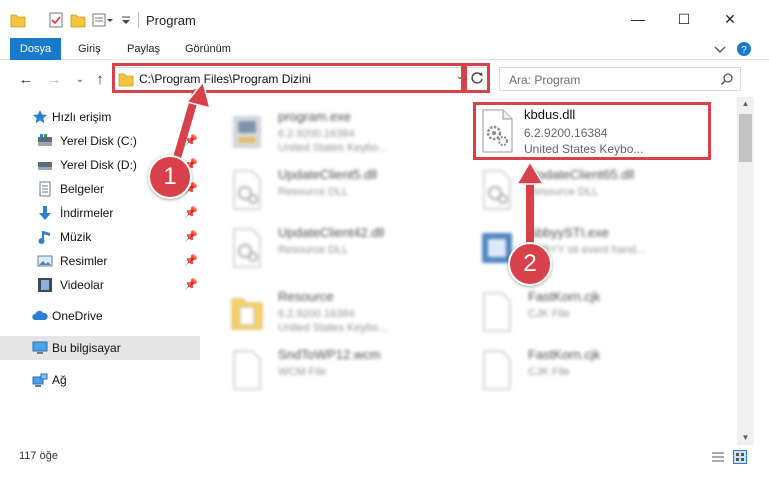 This screenshot has width=769, height=485. What do you see at coordinates (745, 438) in the screenshot?
I see `scroll-down-icon: ▼` at bounding box center [745, 438].